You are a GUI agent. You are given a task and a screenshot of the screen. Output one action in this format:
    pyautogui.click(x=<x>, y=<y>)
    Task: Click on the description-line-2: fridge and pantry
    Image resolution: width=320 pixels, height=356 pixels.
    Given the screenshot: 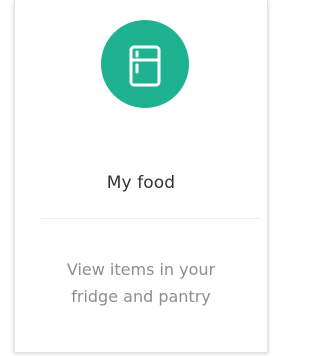 What is the action you would take?
    pyautogui.click(x=141, y=296)
    